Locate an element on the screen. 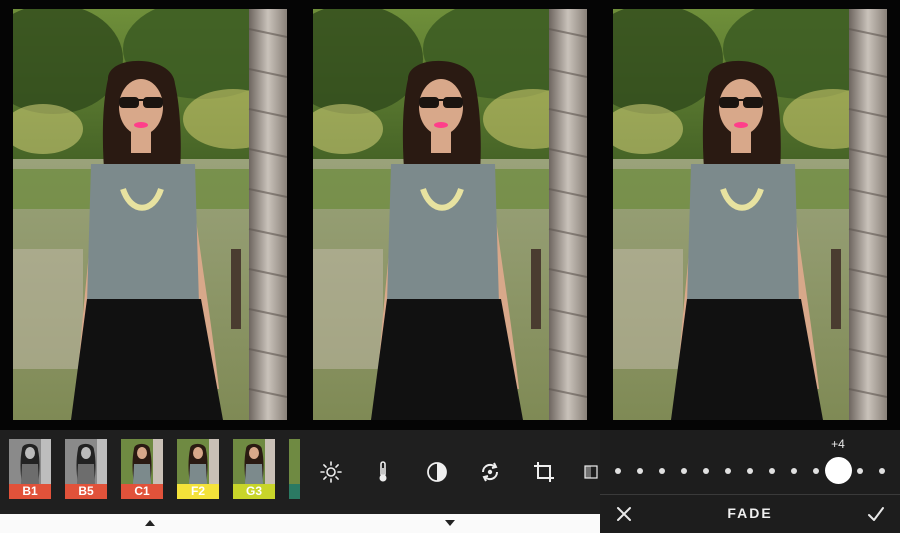 This screenshot has height=533, width=900. preset-label: G3 is located at coordinates (254, 491).